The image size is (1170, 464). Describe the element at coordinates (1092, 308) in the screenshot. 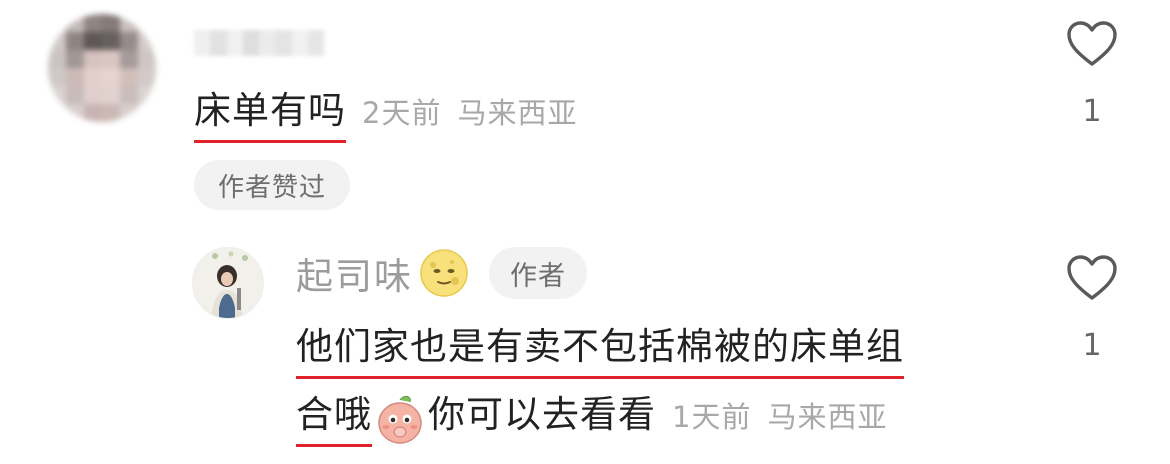

I see `reply-like: 1` at that location.